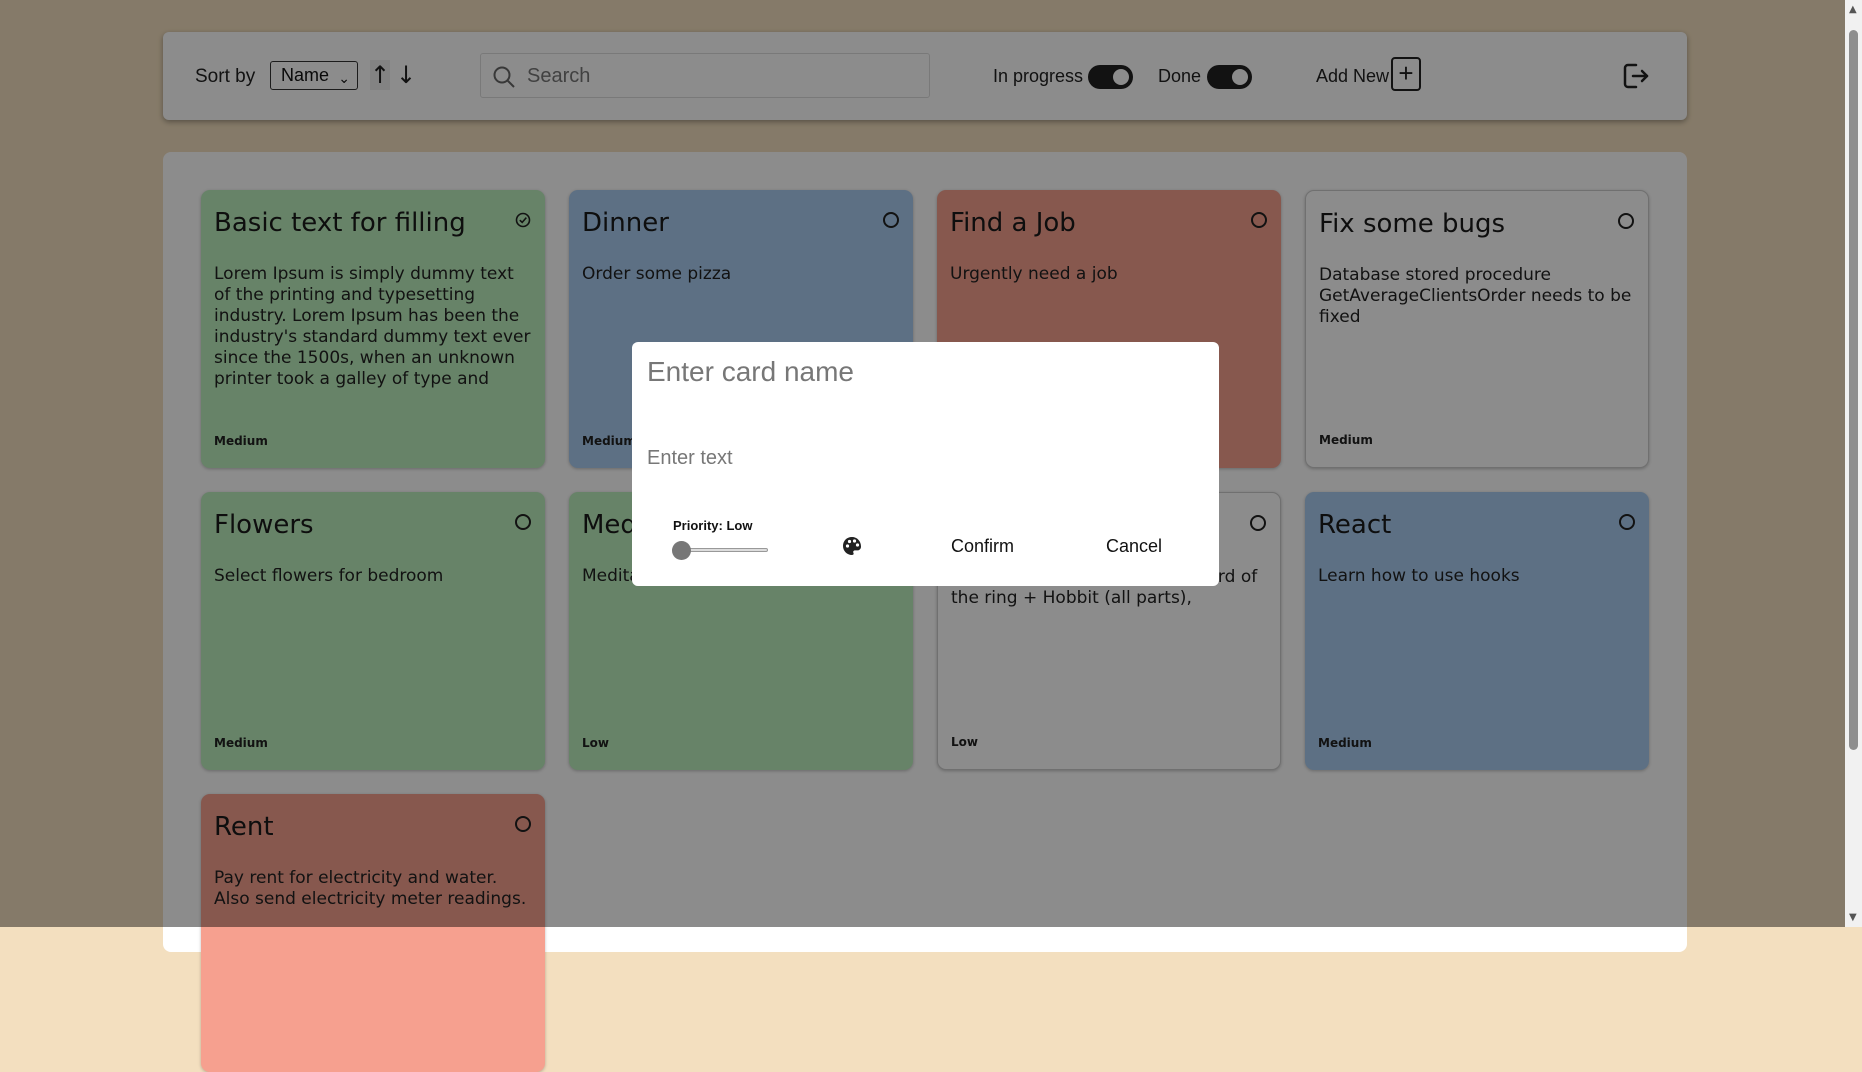 This screenshot has width=1862, height=1072. What do you see at coordinates (720, 550) in the screenshot?
I see `priority-slider` at bounding box center [720, 550].